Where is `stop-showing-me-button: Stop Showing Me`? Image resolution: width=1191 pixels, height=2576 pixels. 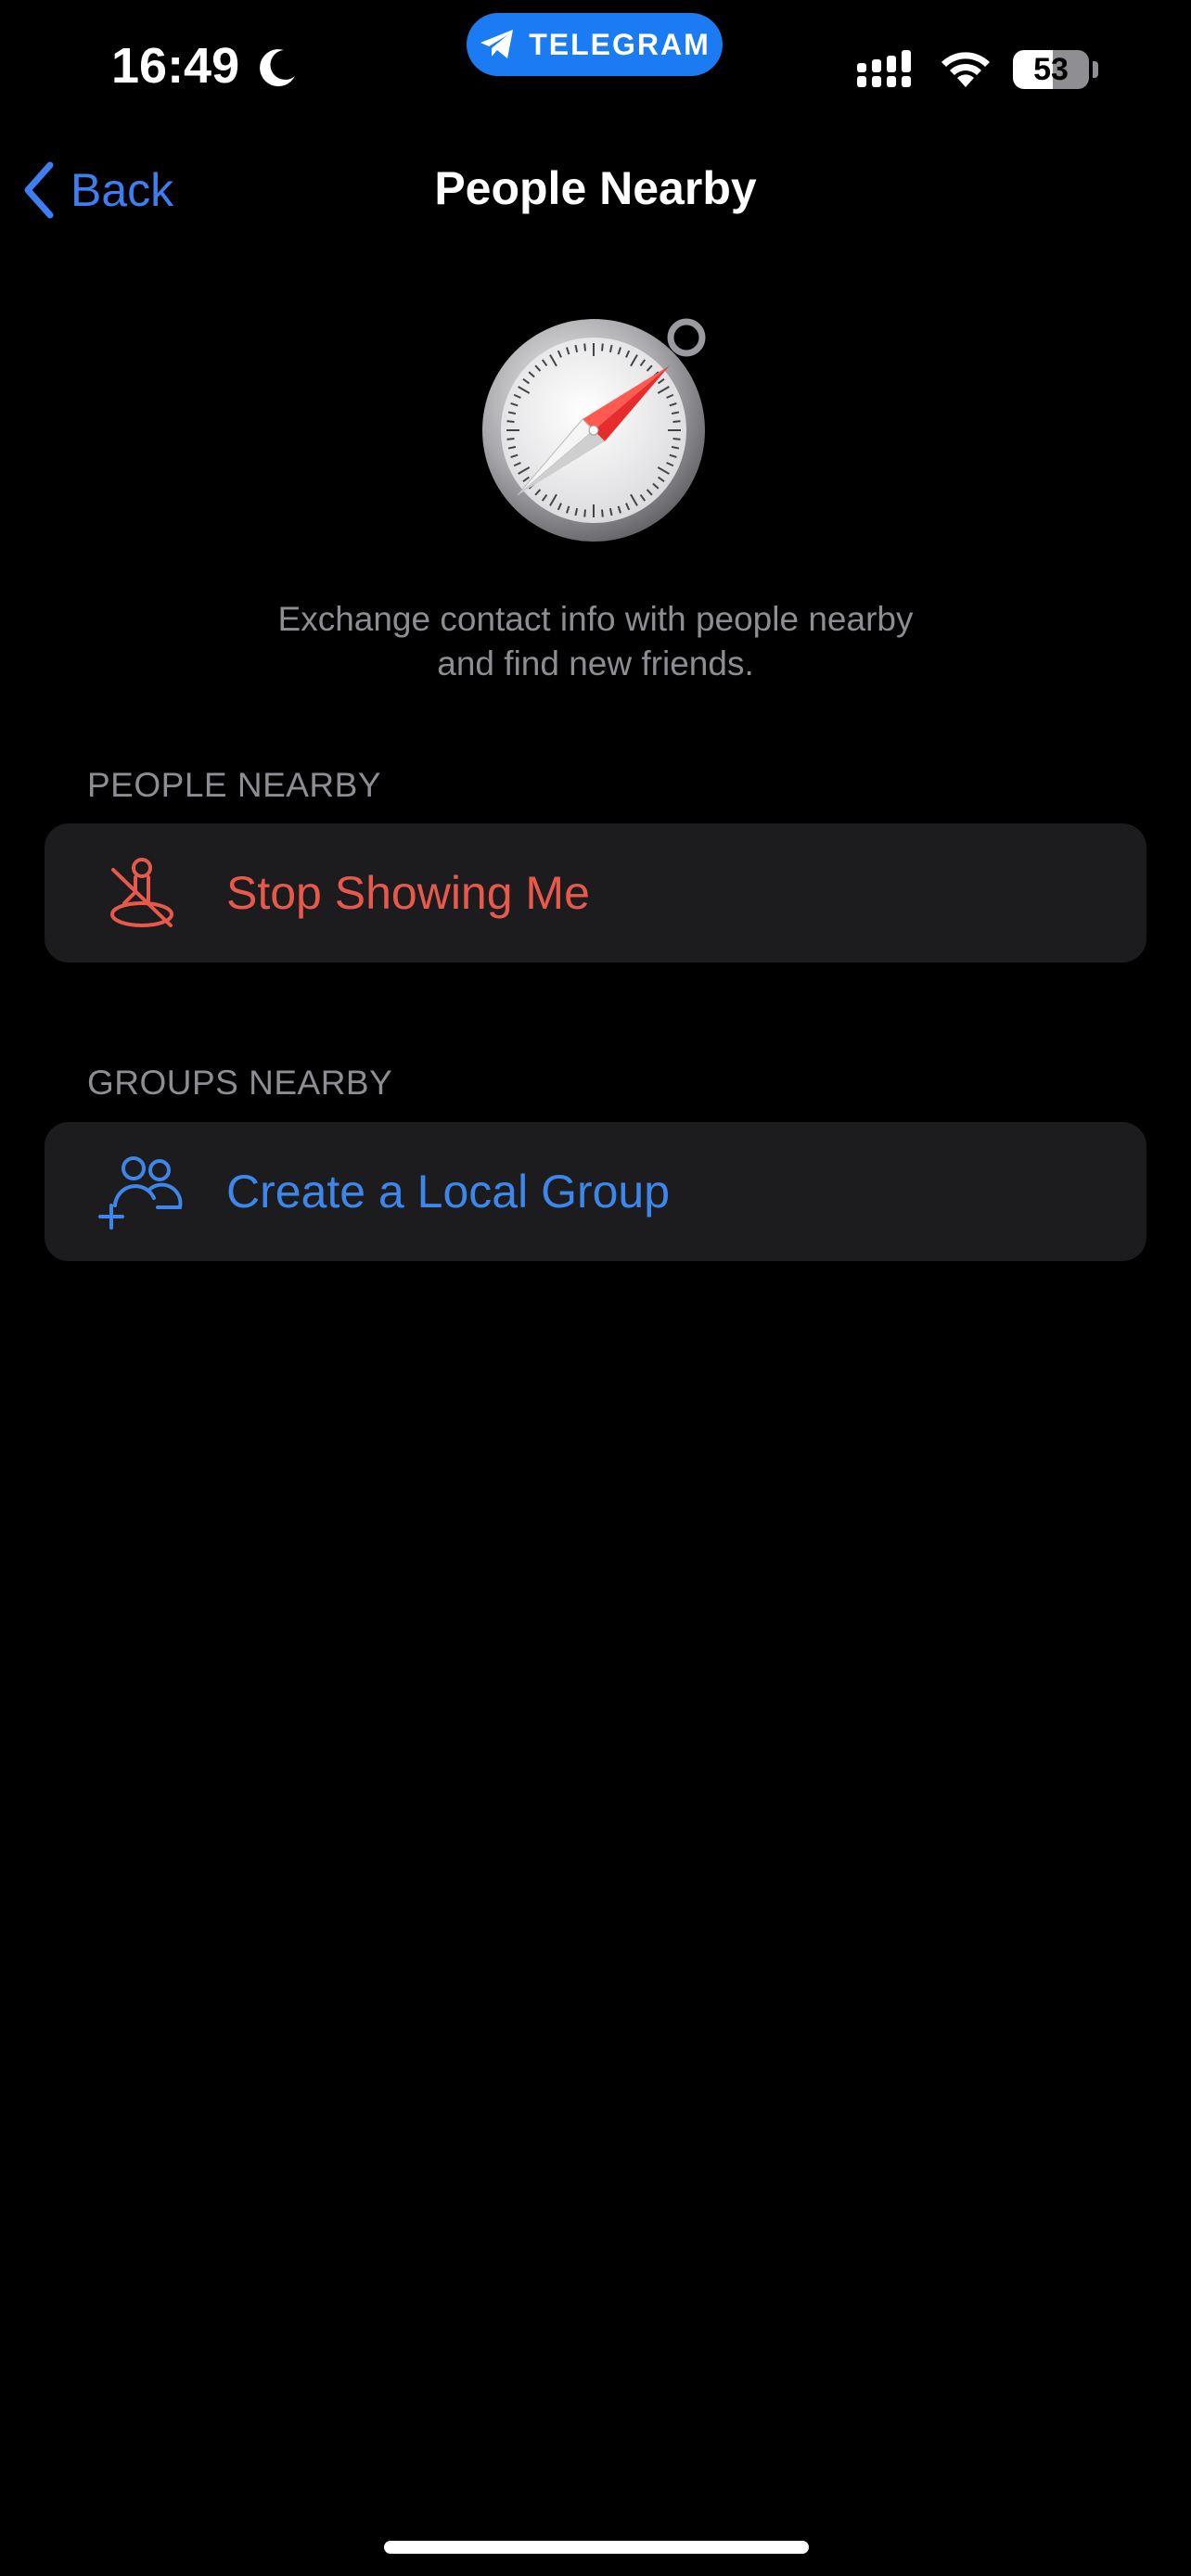 stop-showing-me-button: Stop Showing Me is located at coordinates (595, 893).